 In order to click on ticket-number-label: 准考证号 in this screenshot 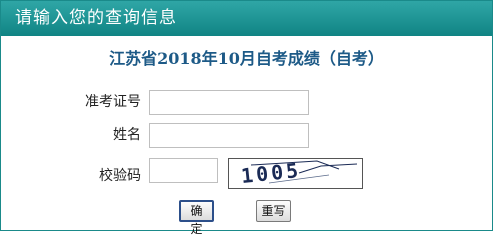, I will do `click(113, 102)`.